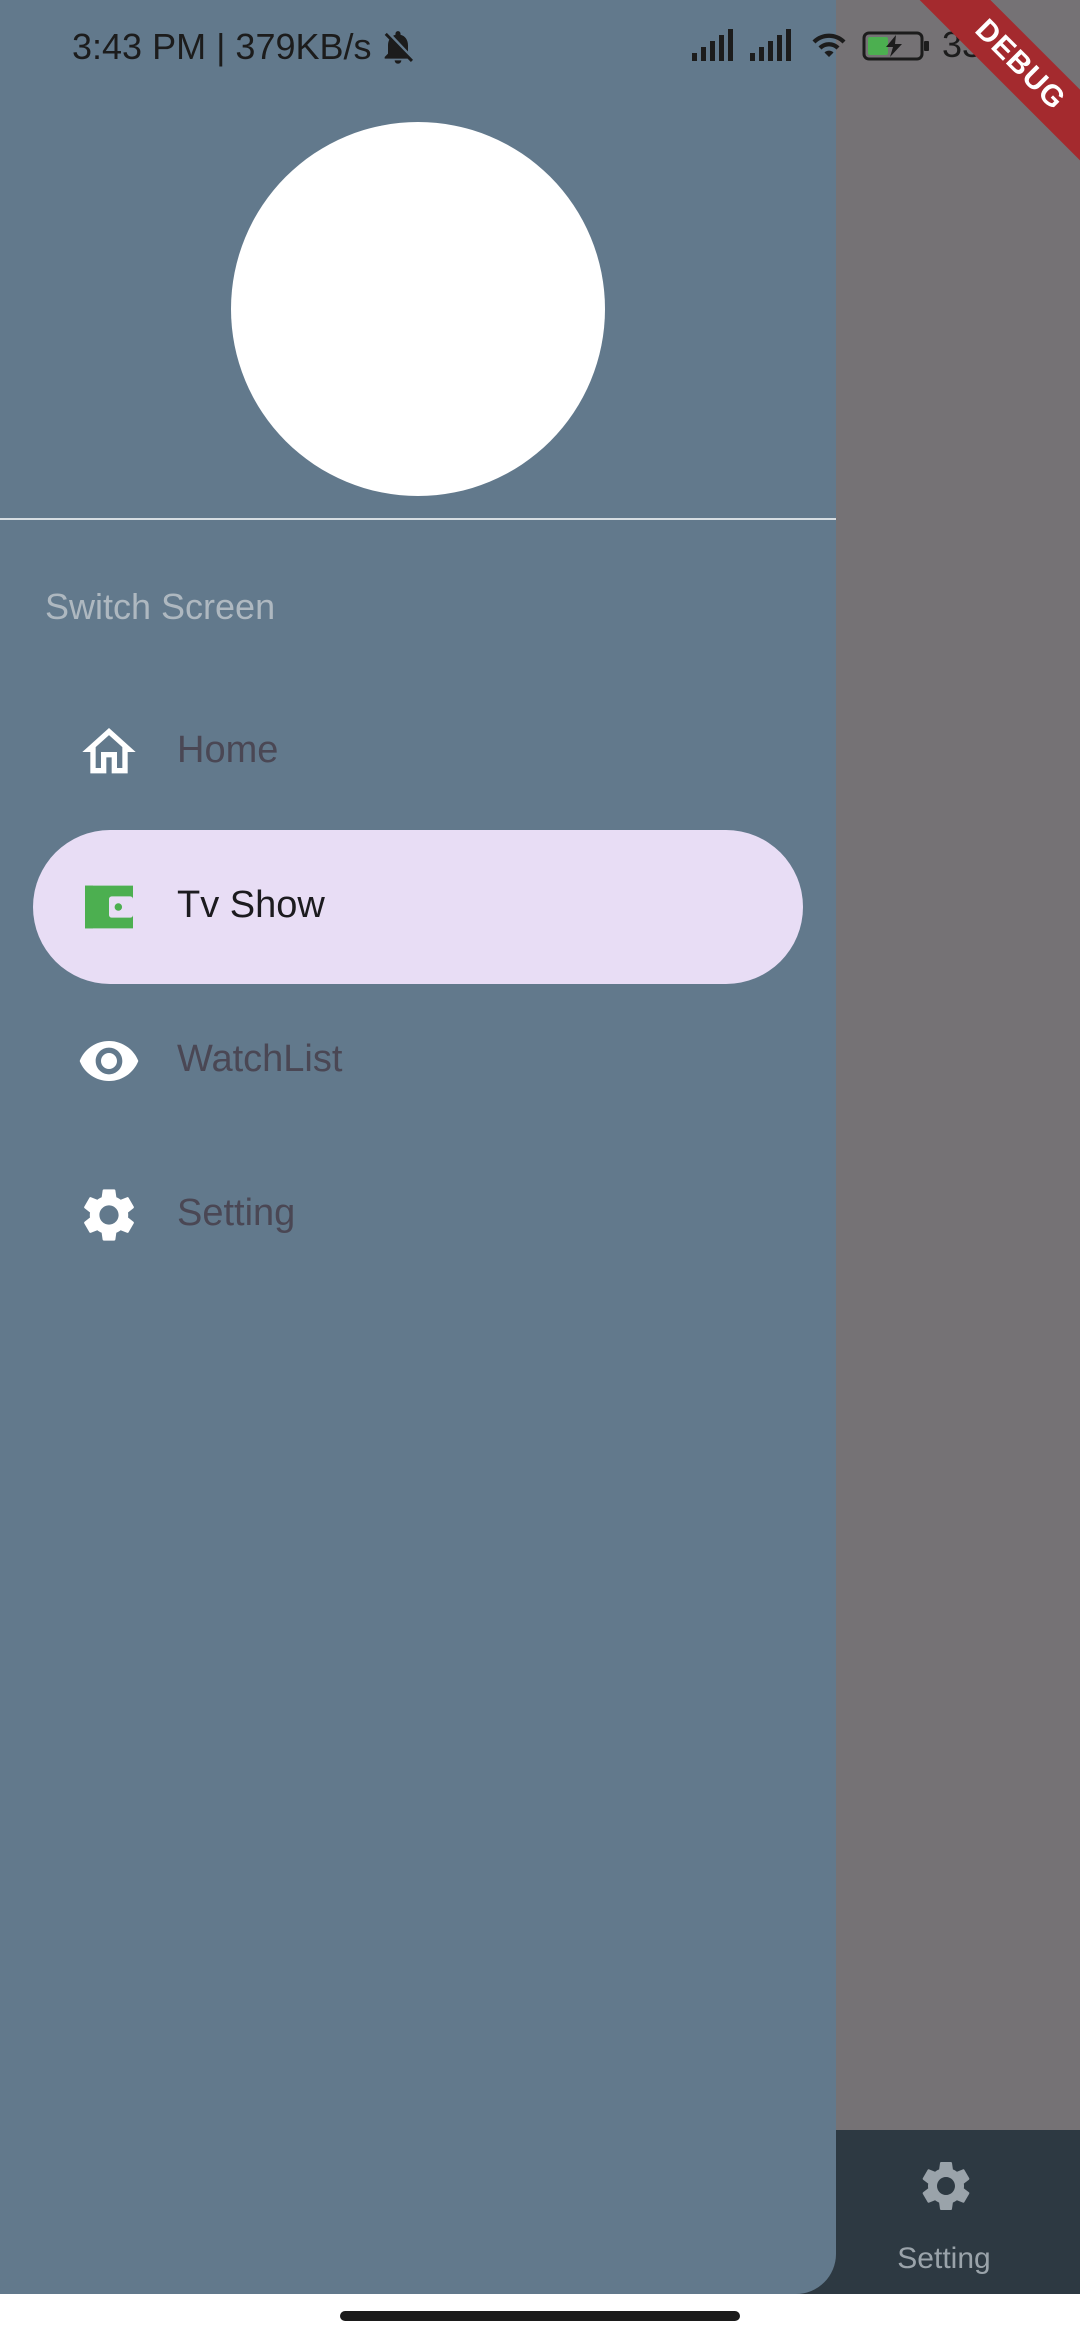 This screenshot has height=2340, width=1080. What do you see at coordinates (109, 1061) in the screenshot?
I see `eye-icon` at bounding box center [109, 1061].